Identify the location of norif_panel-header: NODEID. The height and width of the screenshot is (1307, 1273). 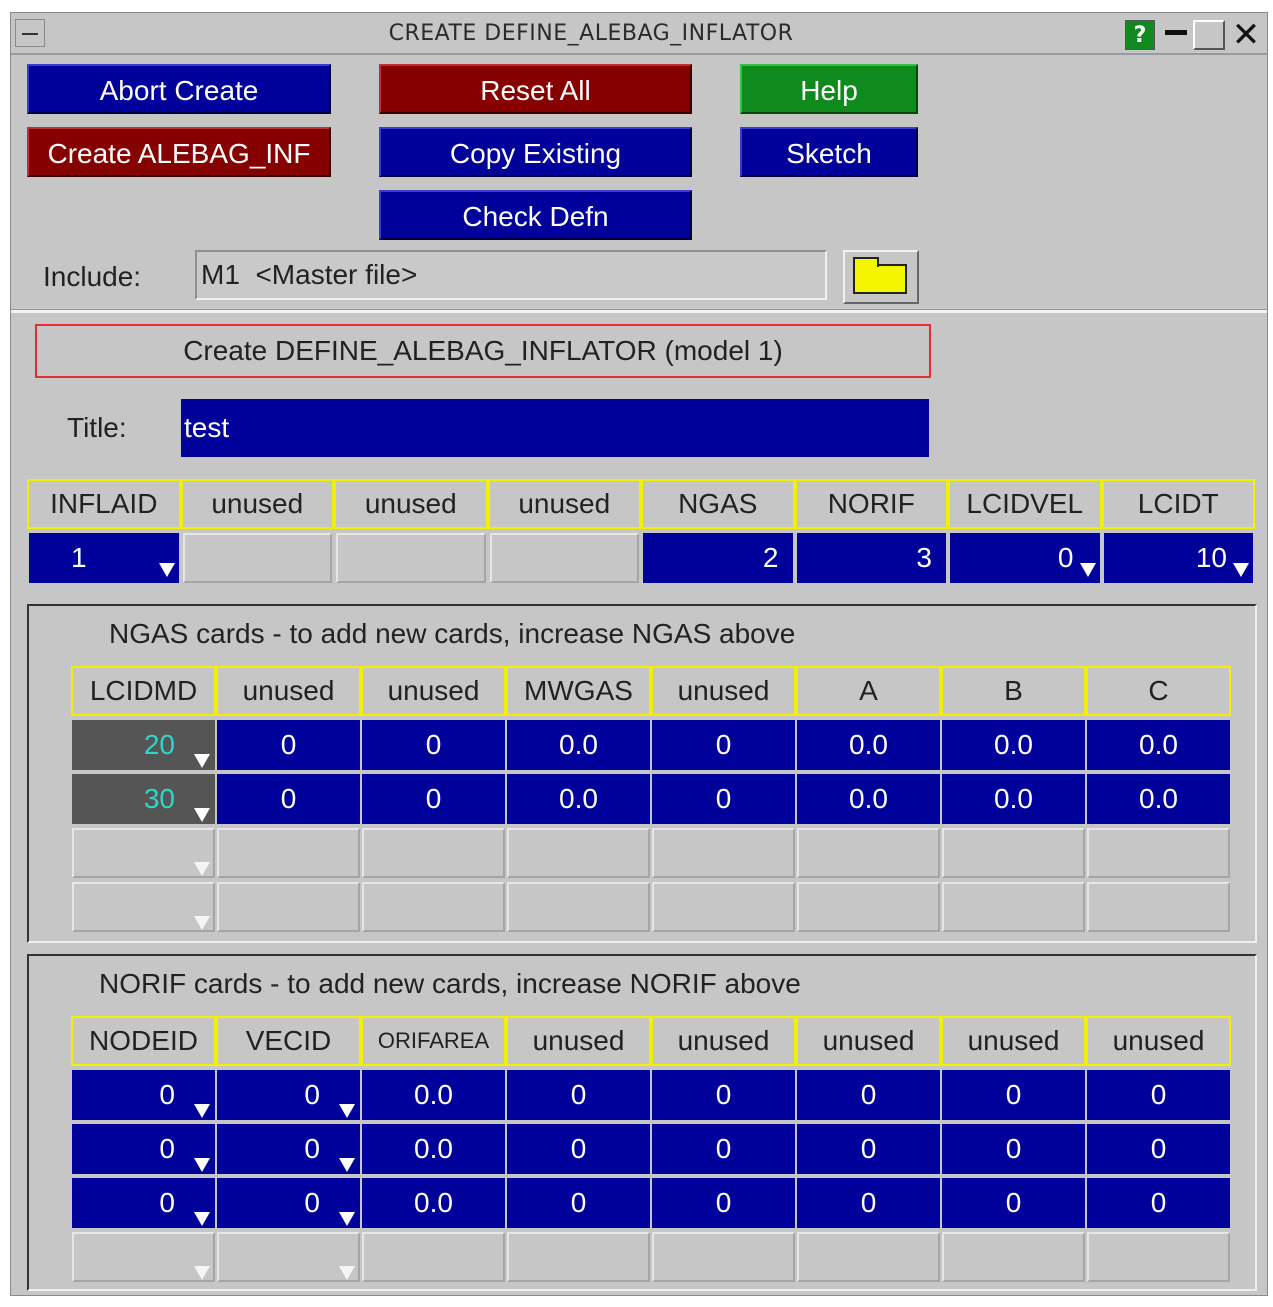
(143, 1041).